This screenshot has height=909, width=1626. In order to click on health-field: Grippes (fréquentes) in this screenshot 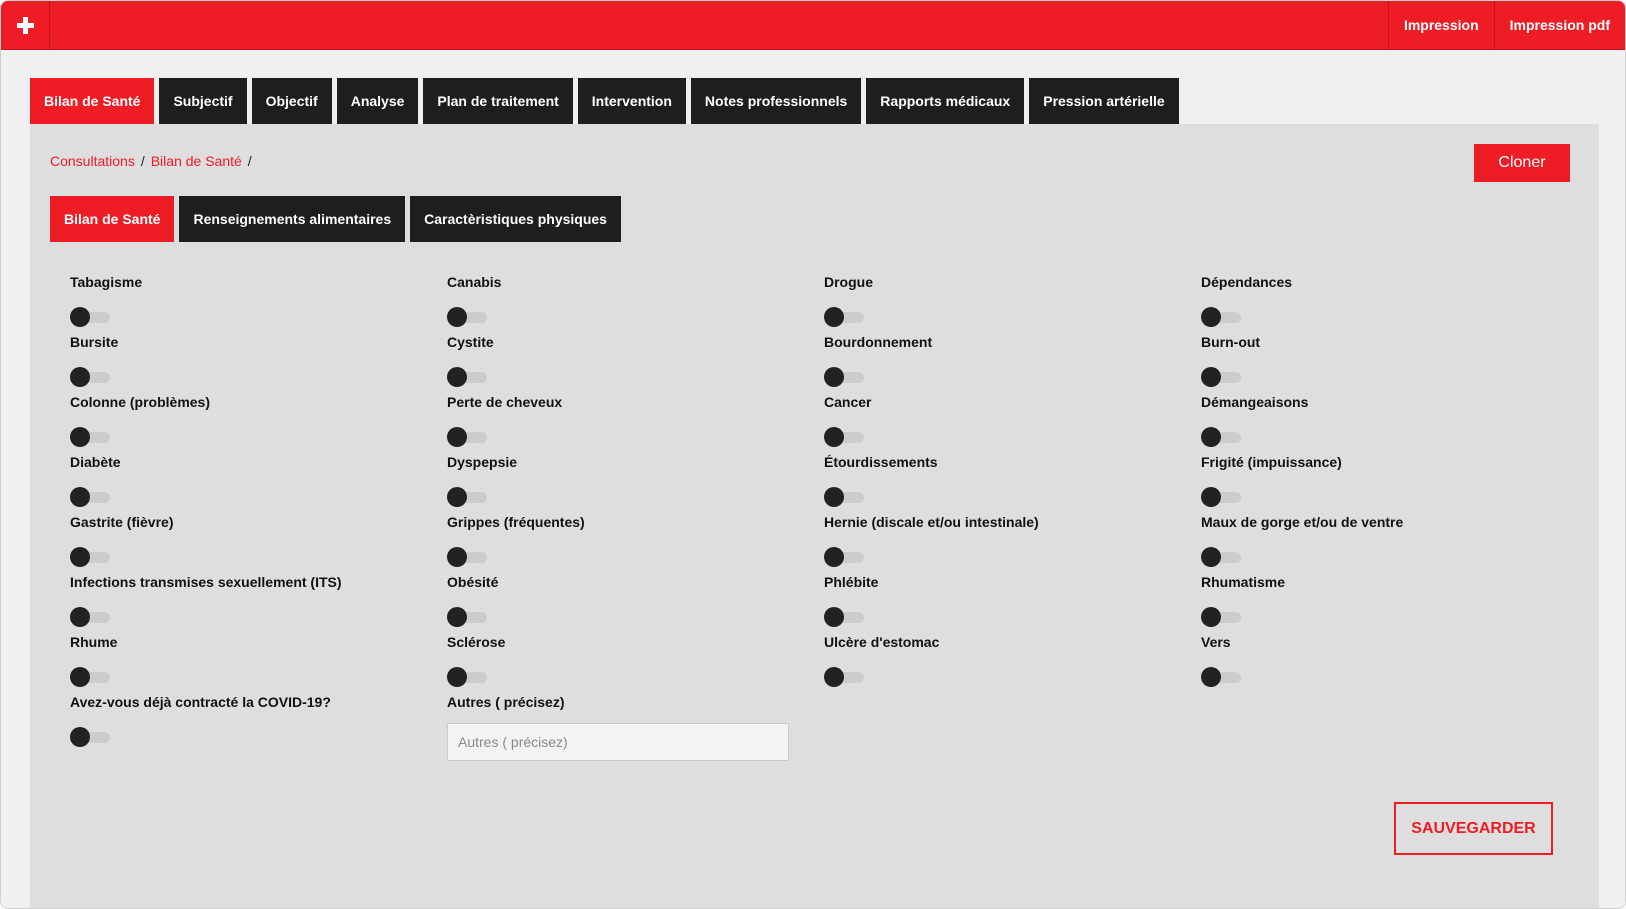, I will do `click(627, 540)`.